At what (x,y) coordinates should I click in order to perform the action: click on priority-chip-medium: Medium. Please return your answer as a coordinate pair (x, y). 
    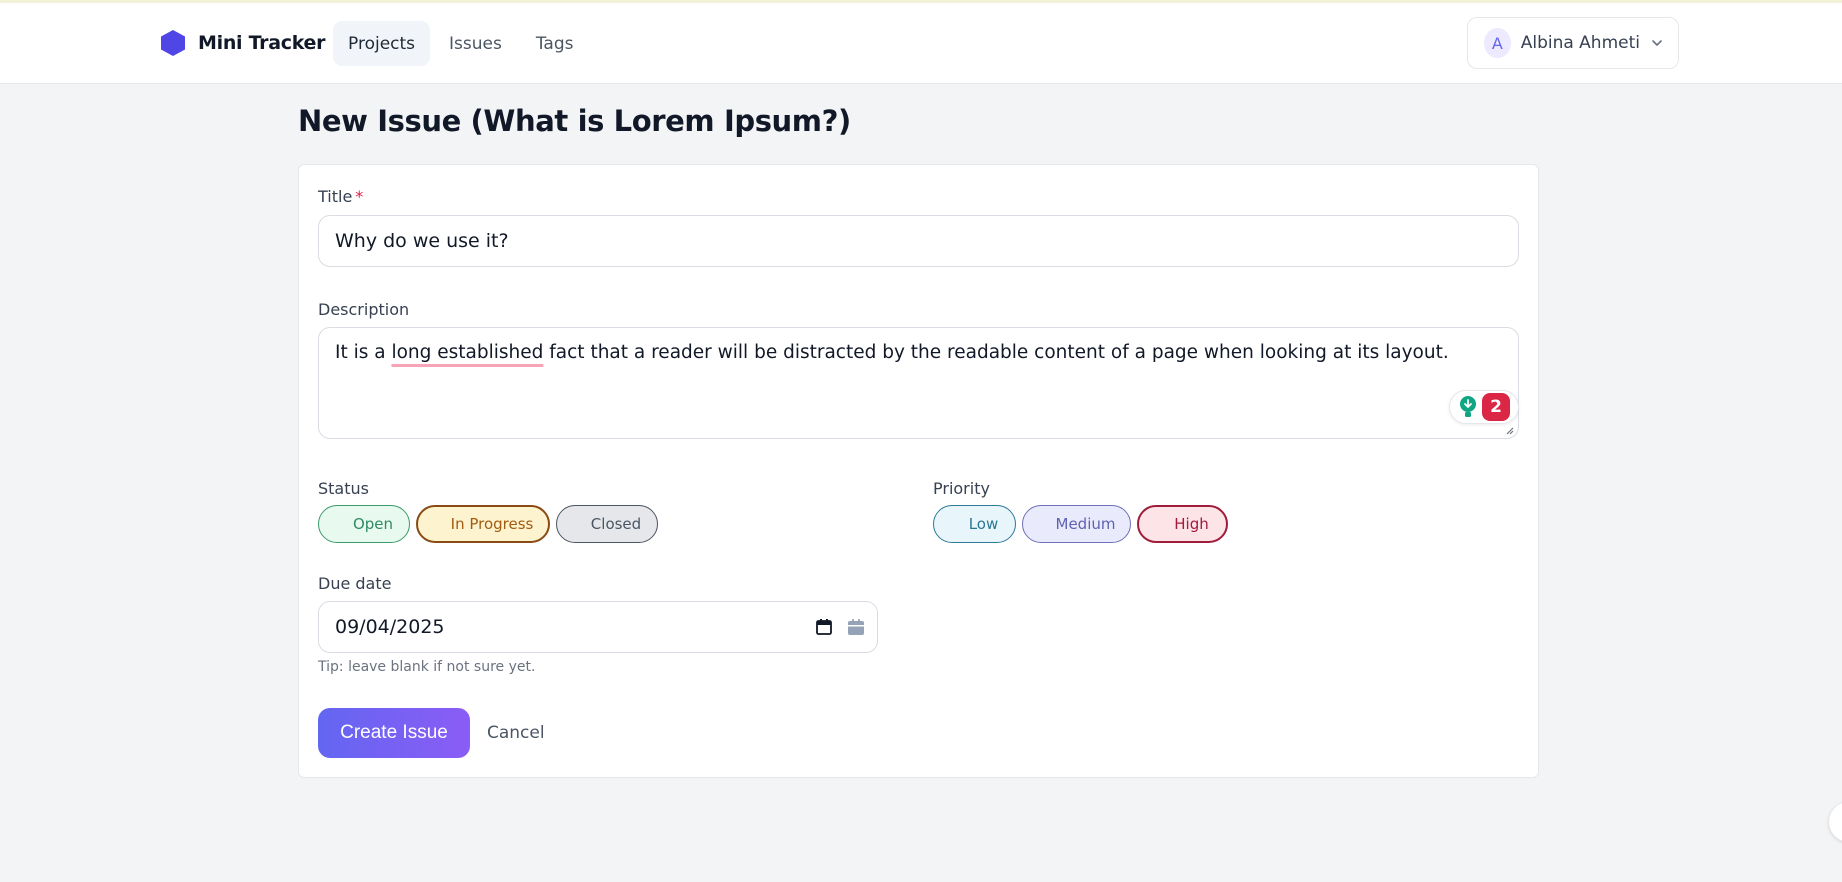
    Looking at the image, I should click on (1076, 524).